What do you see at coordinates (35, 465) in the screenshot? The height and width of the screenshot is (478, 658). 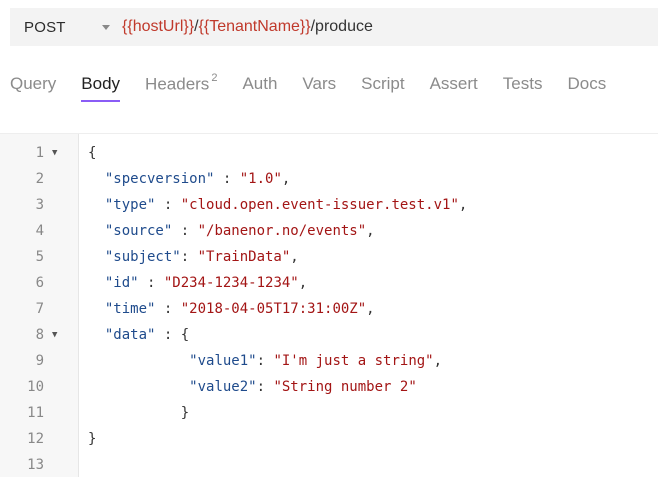 I see `line-number: 13` at bounding box center [35, 465].